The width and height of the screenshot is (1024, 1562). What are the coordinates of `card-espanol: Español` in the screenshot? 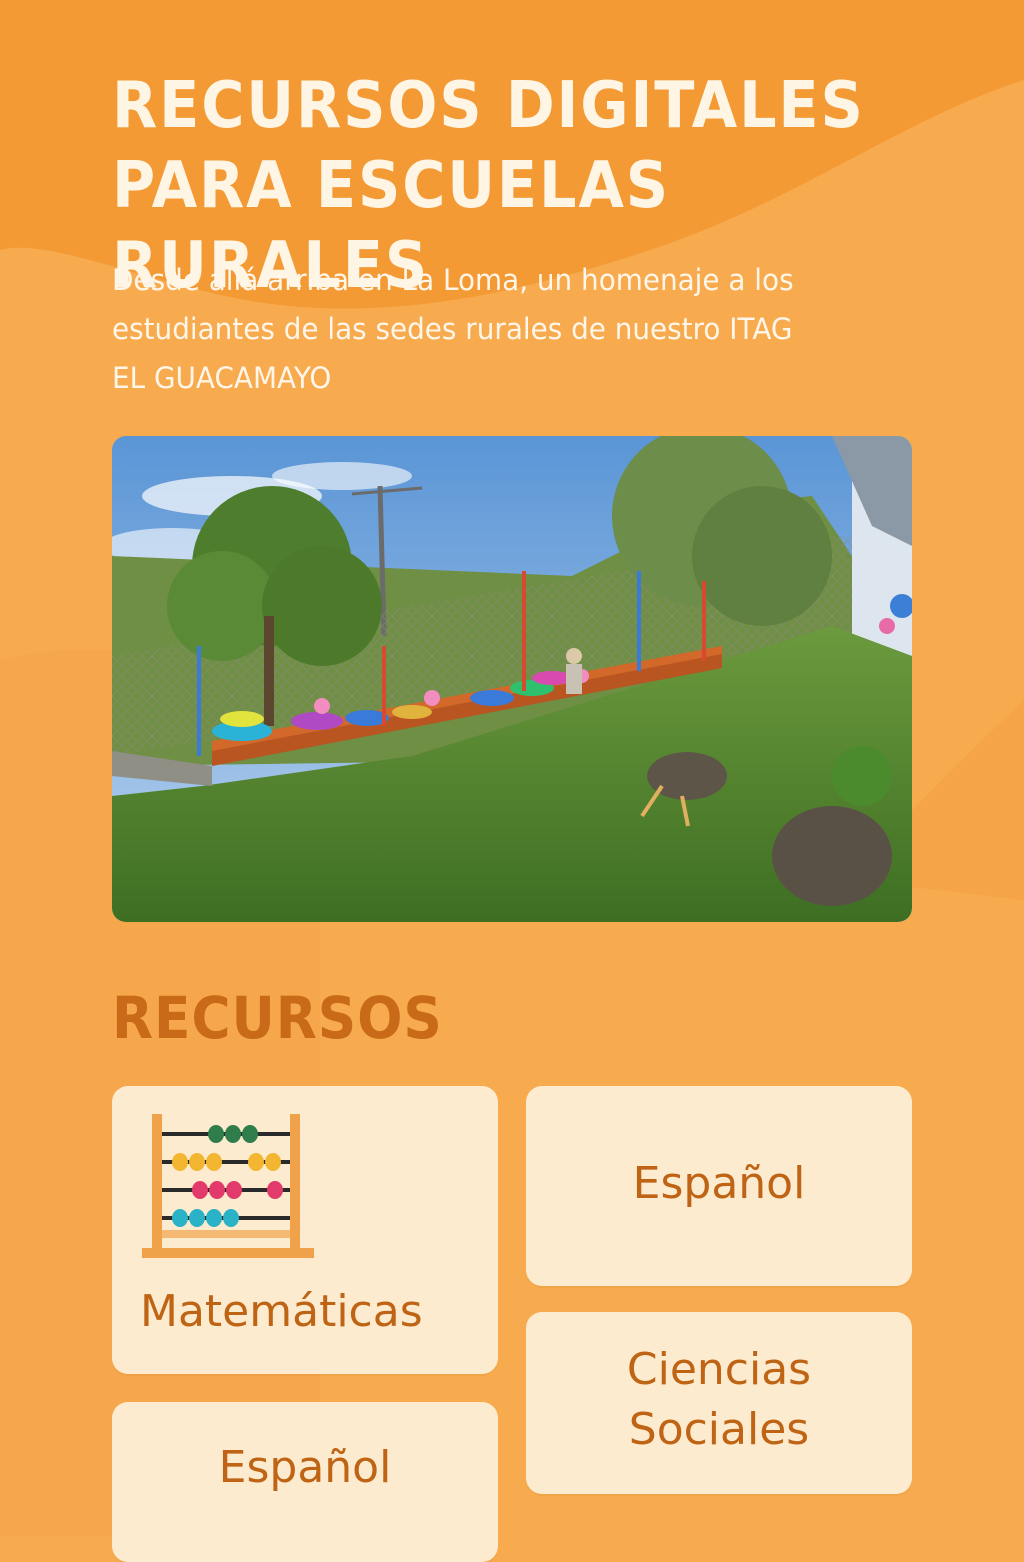 It's located at (719, 1186).